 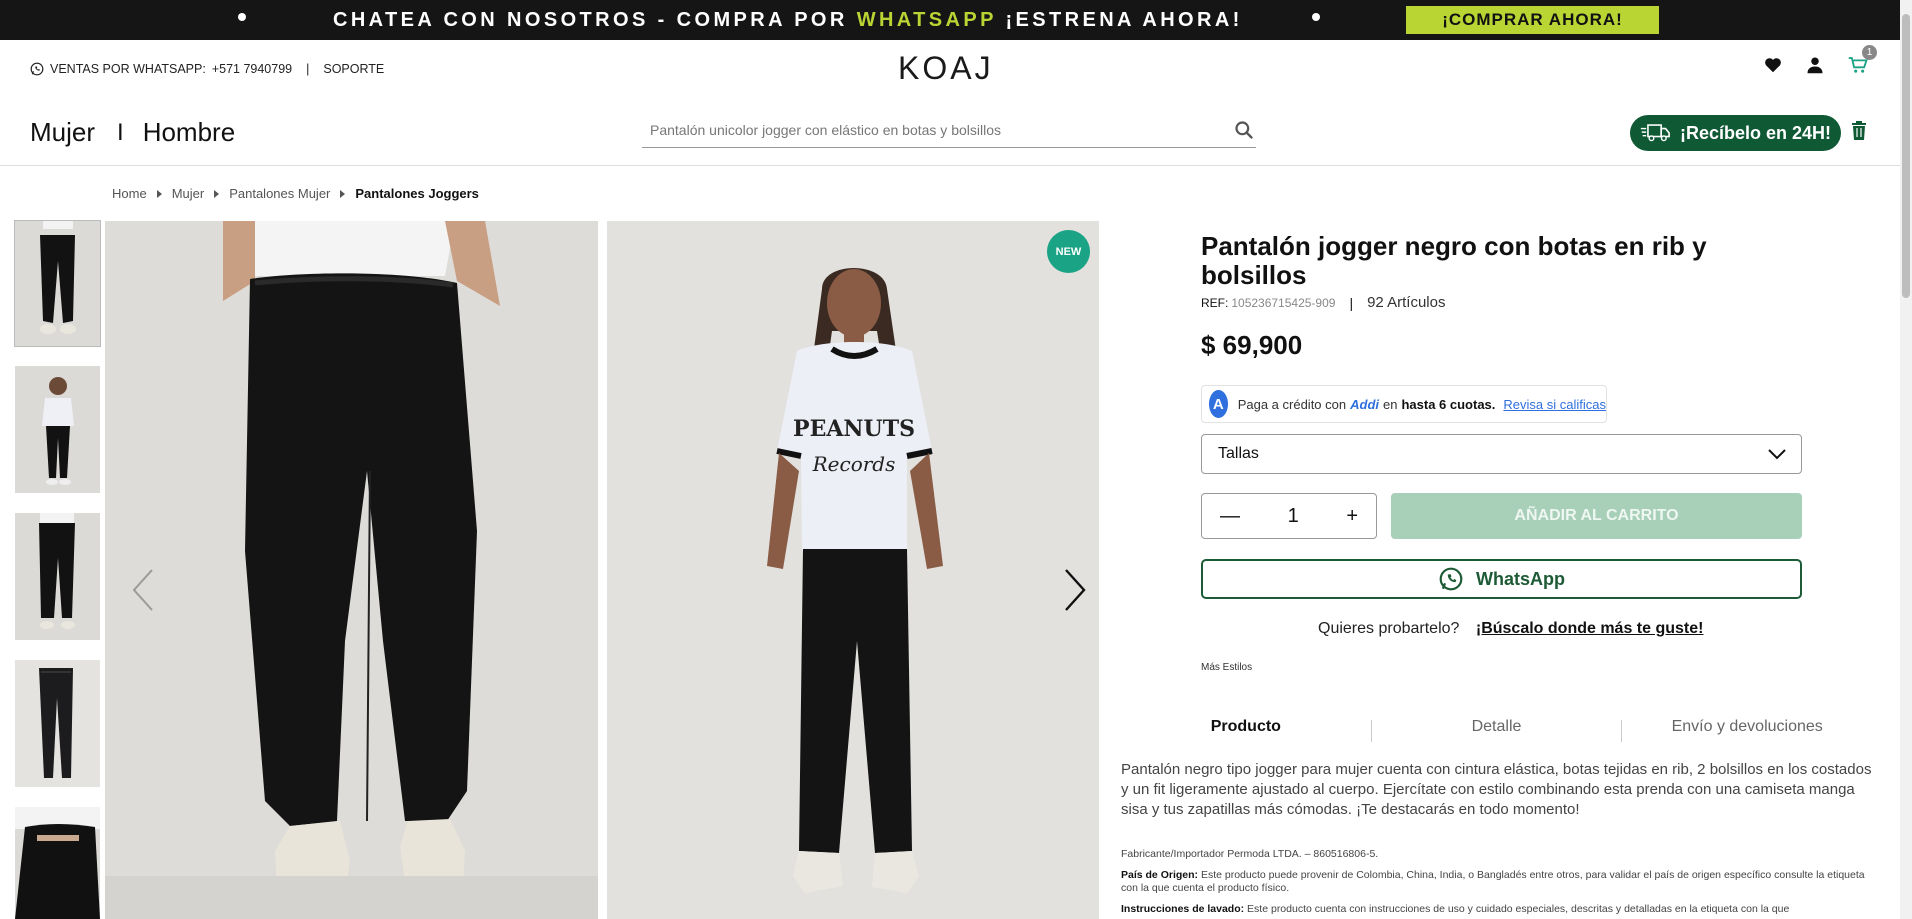 I want to click on add-to-cart-button: AÑADIR AL CARRITO, so click(x=1596, y=516).